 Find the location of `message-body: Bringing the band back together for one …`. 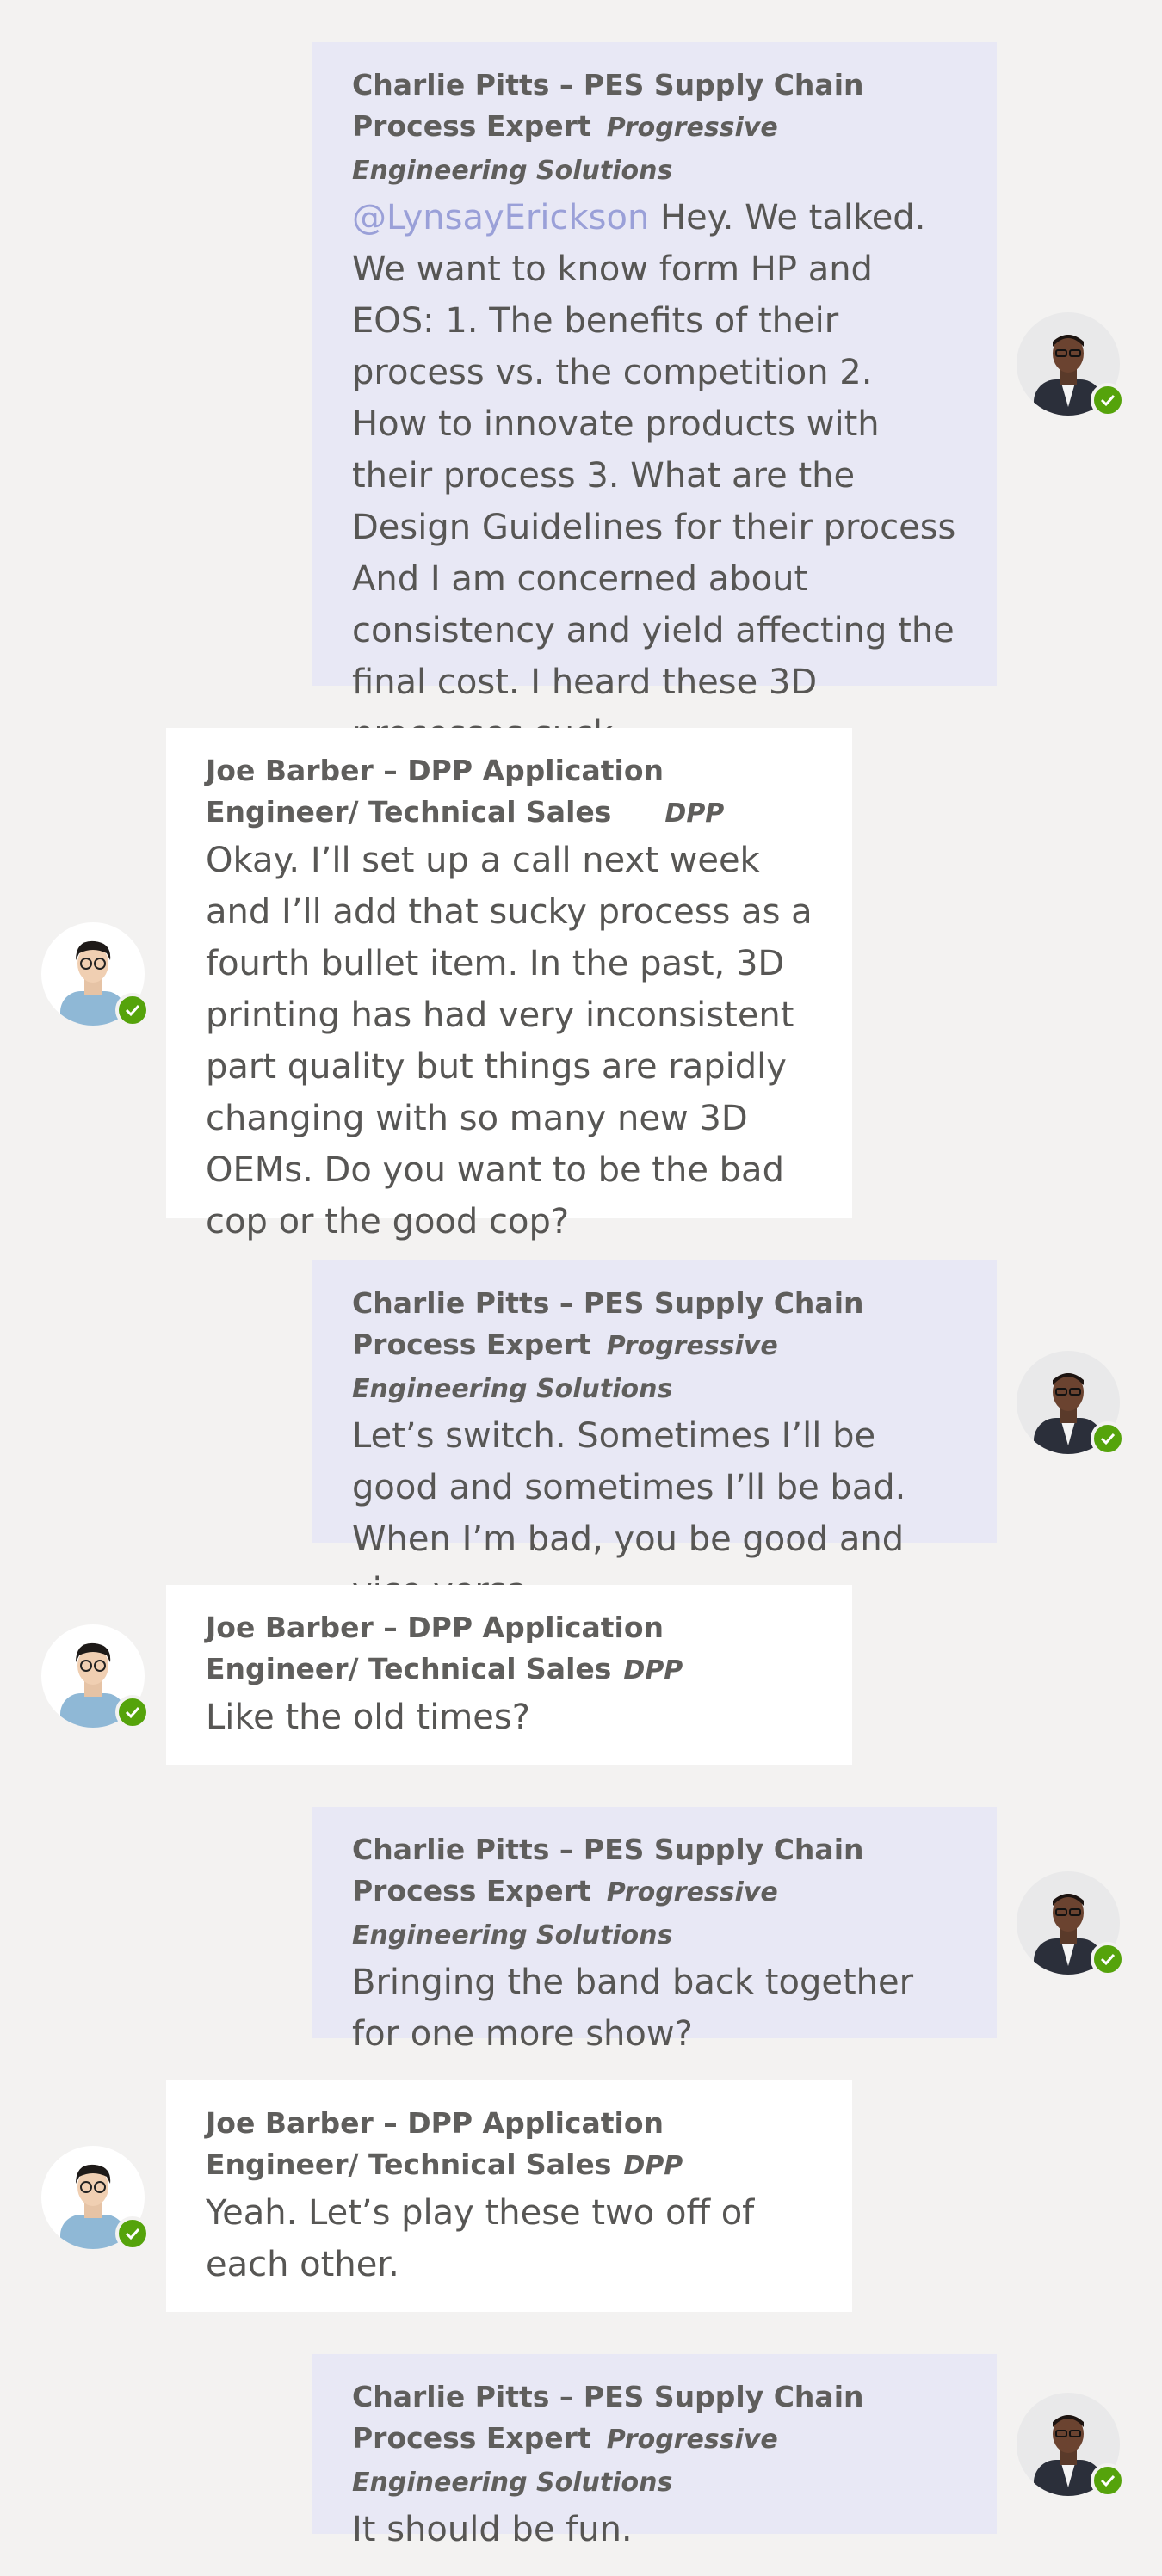

message-body: Bringing the band back together for one … is located at coordinates (633, 2008).